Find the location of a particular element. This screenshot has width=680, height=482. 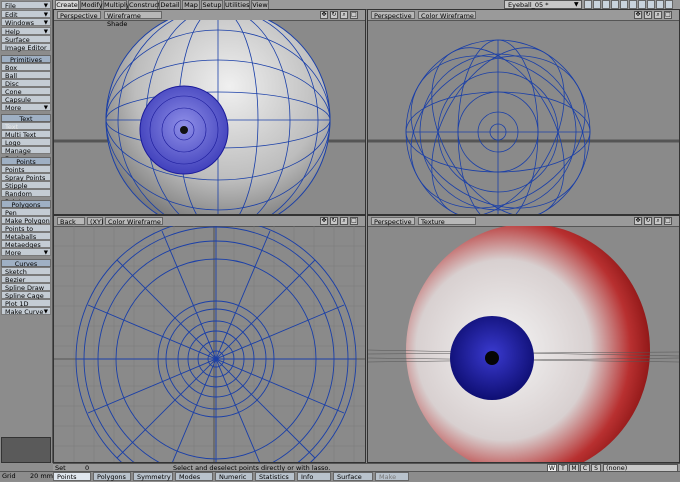

windows-menu: Windows ▼ is located at coordinates (26, 22).